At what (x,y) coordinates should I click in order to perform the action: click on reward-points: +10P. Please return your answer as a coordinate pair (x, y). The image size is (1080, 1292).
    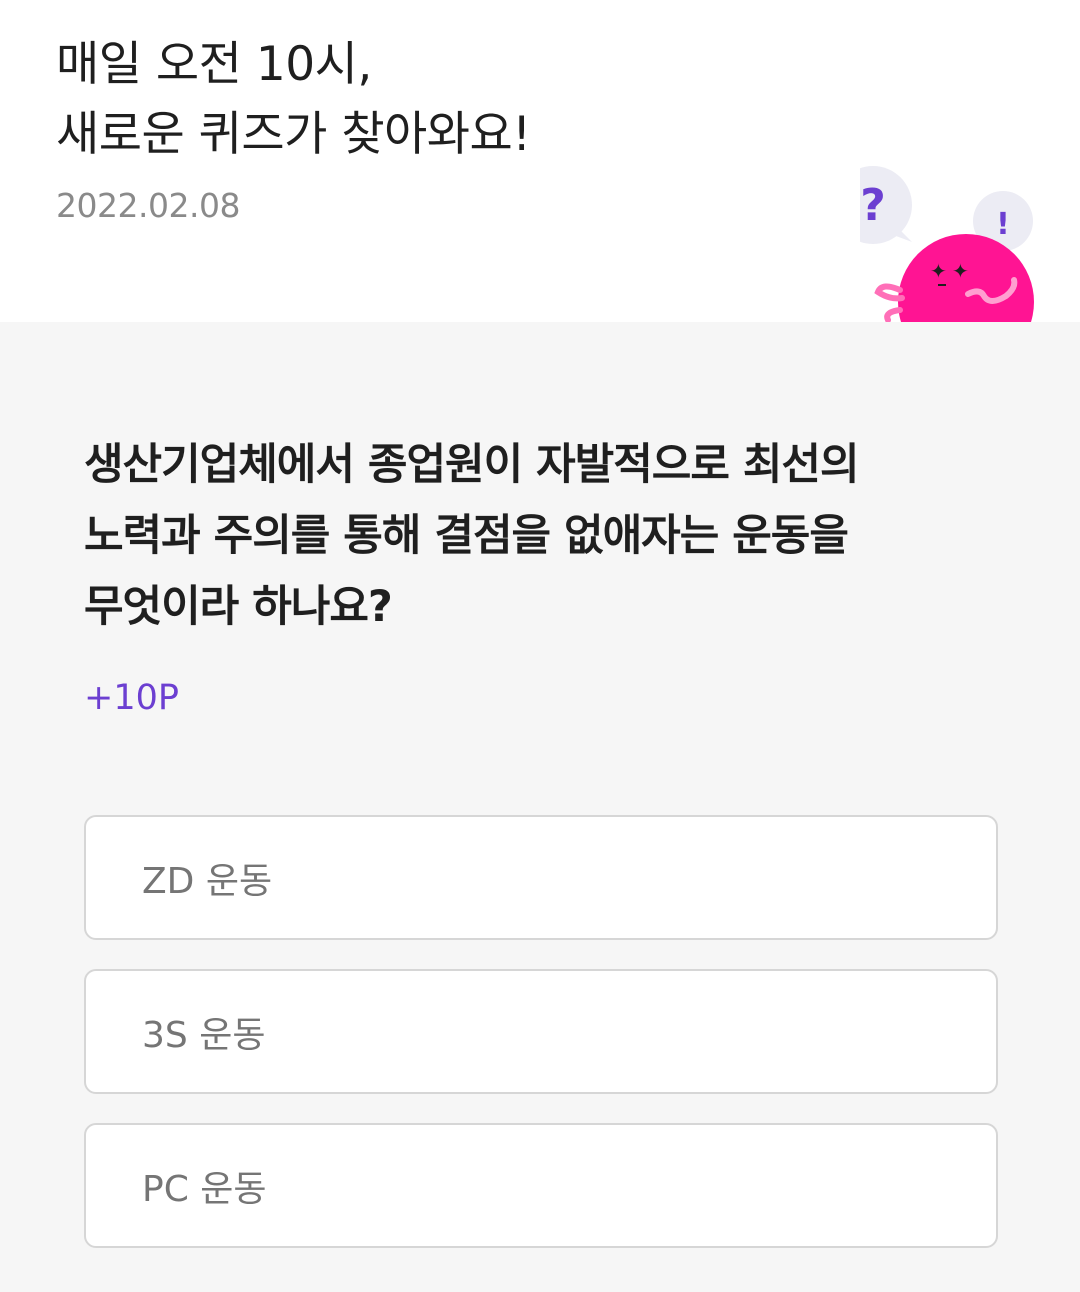
    Looking at the image, I should click on (131, 698).